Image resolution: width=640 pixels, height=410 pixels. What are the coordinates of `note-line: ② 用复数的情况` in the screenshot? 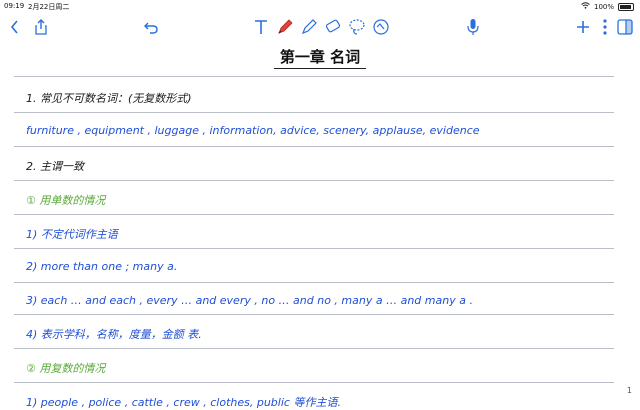 It's located at (66, 368).